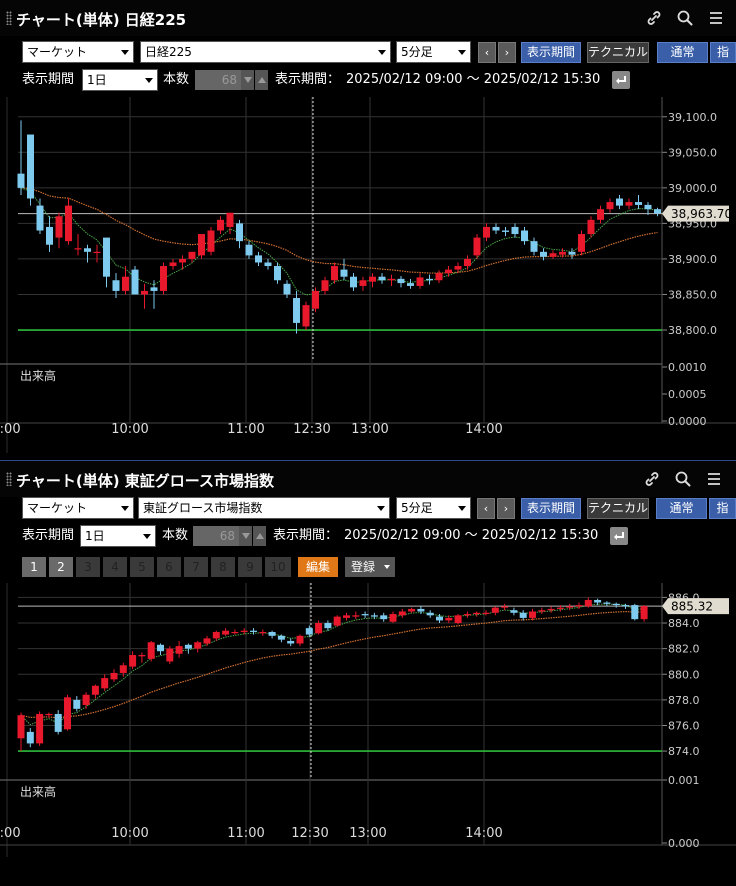 Image resolution: width=736 pixels, height=886 pixels. Describe the element at coordinates (34, 567) in the screenshot. I see `page-tab: 1` at that location.